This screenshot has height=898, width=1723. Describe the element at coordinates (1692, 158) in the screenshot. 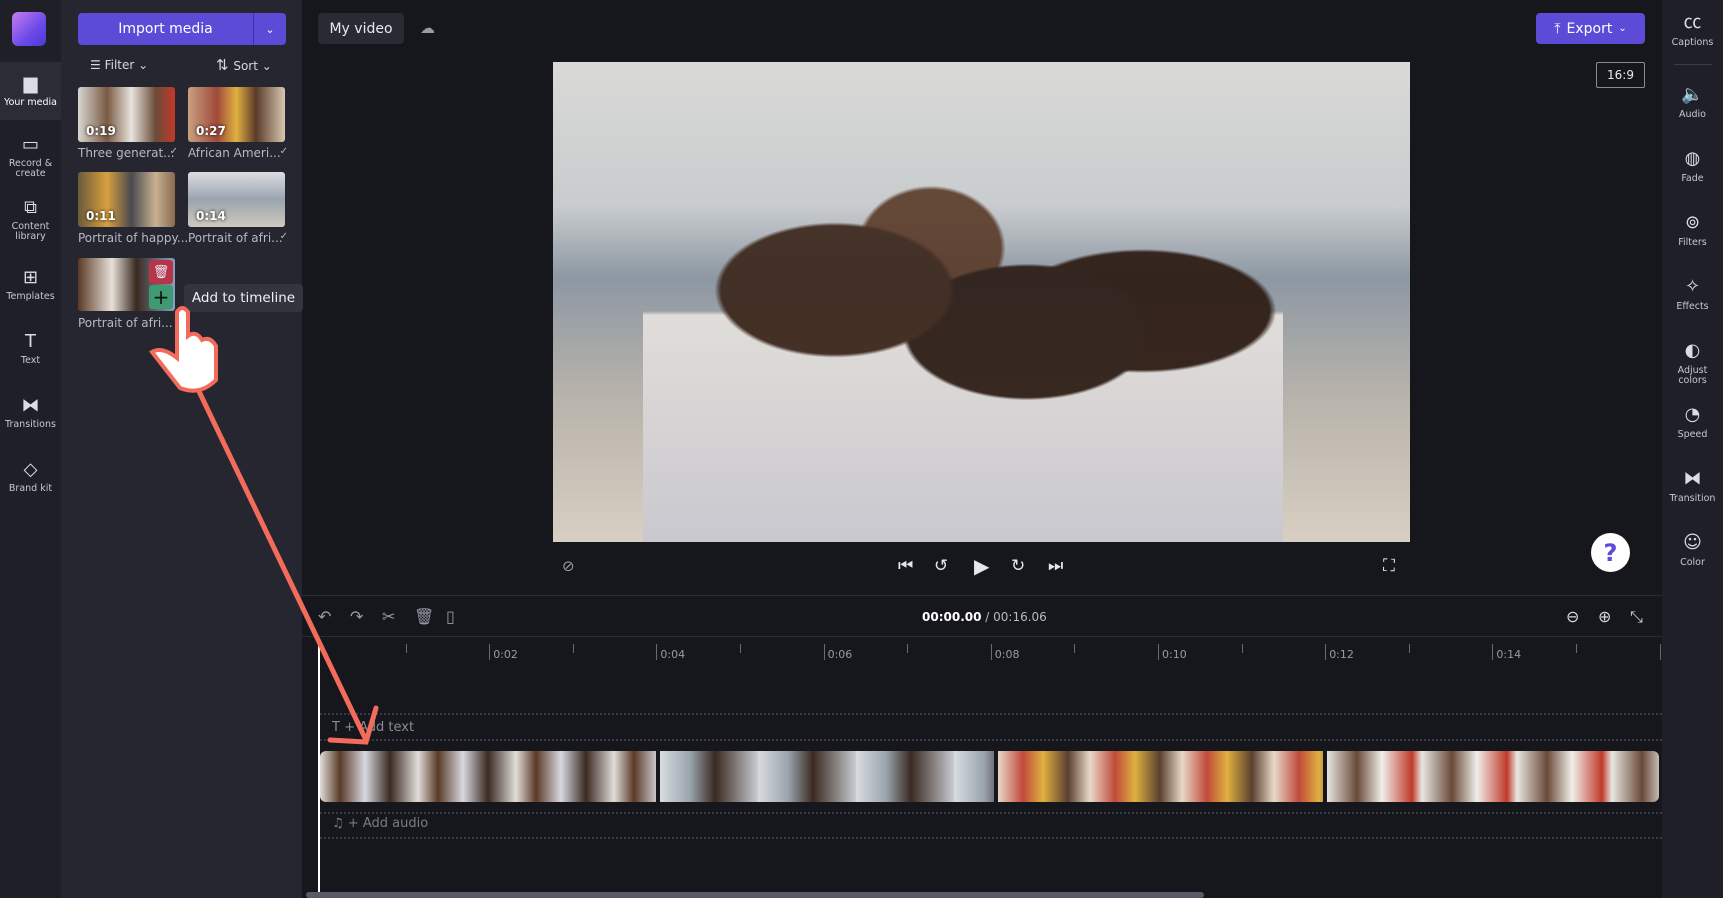

I see `fade-icon: ◍` at that location.